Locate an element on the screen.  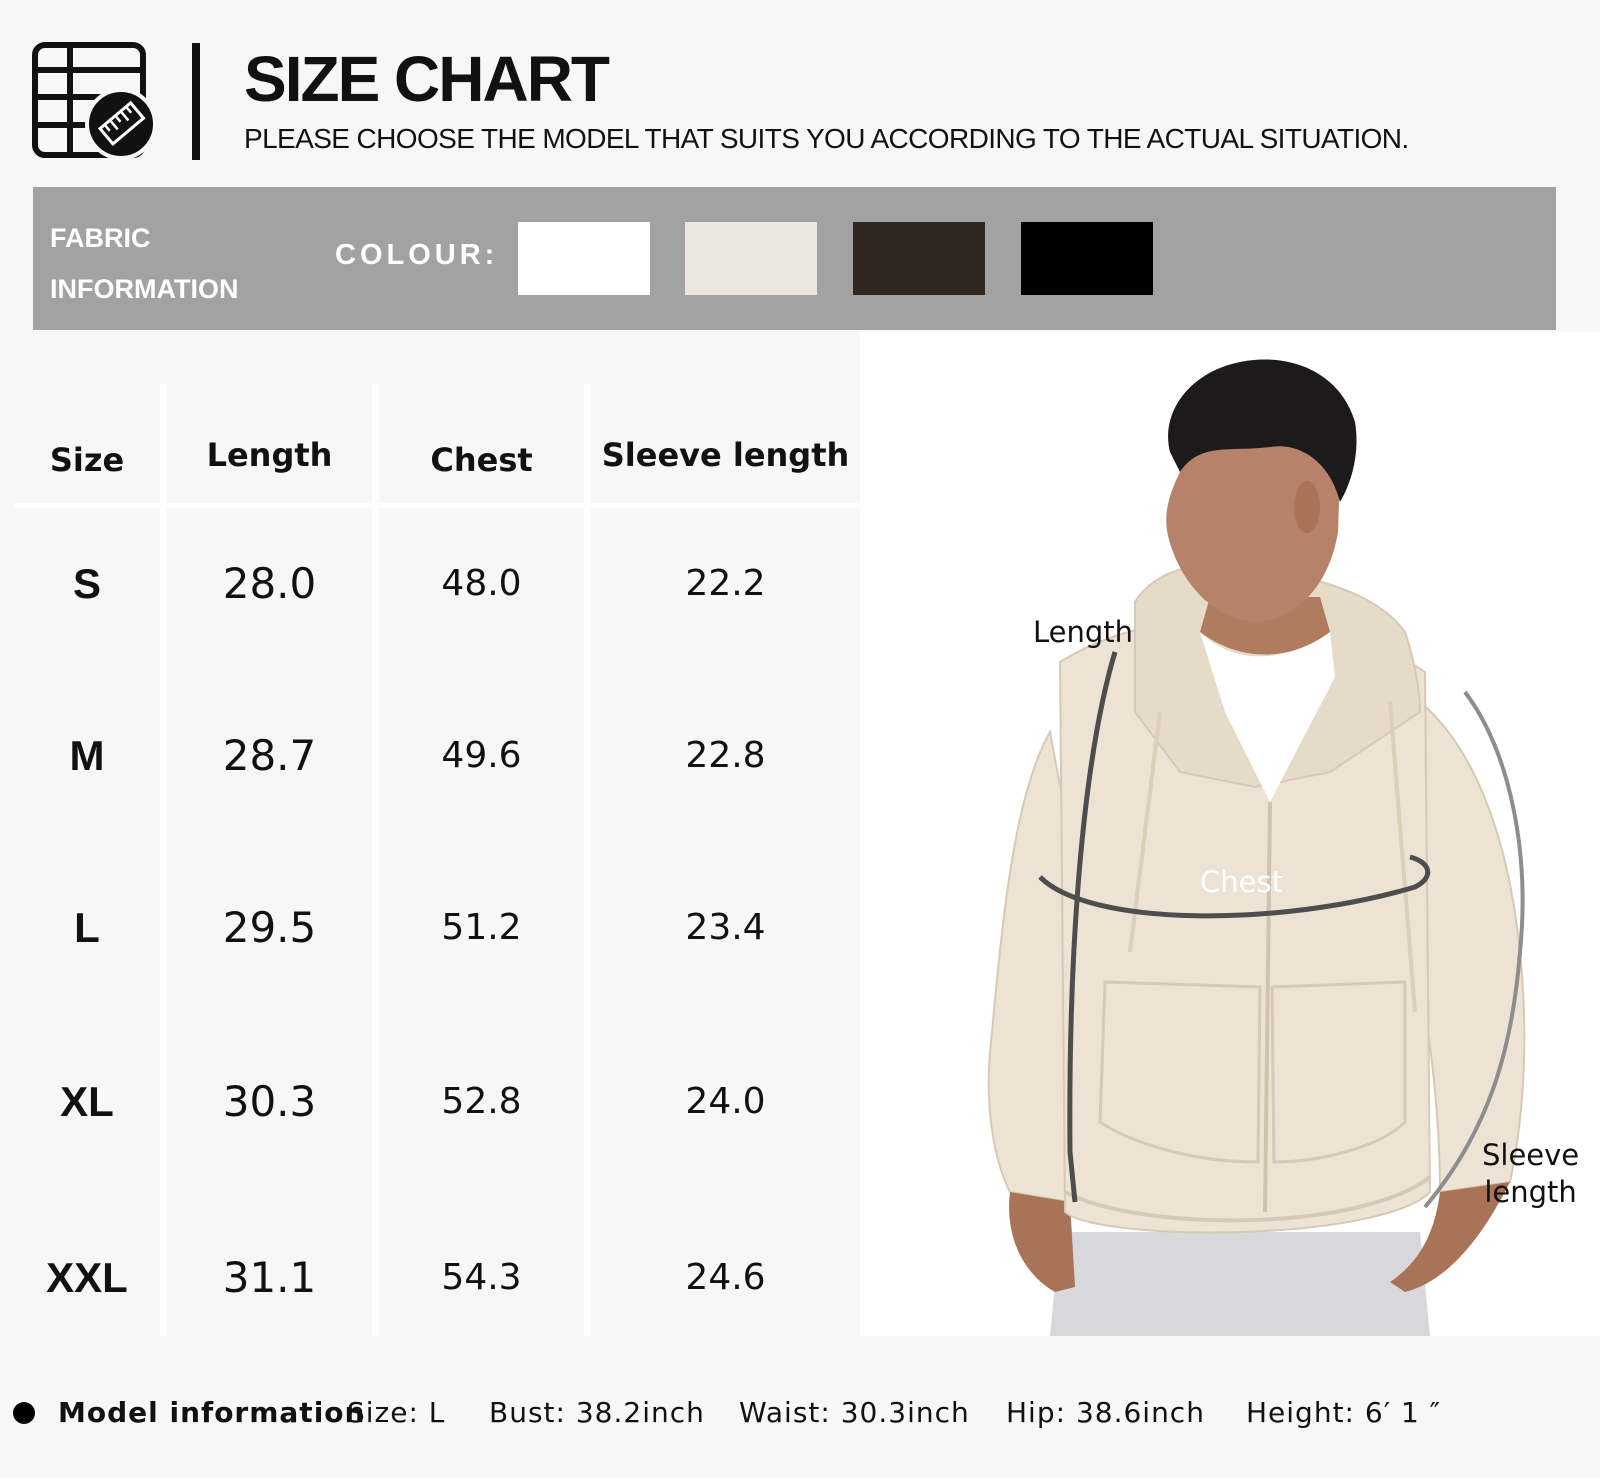
colour-label: COLOUR: is located at coordinates (417, 255).